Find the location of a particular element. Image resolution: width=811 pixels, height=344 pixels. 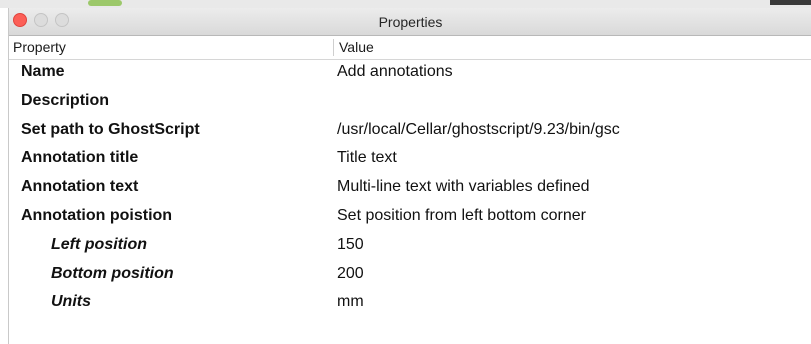

property-value: Title text is located at coordinates (367, 158).